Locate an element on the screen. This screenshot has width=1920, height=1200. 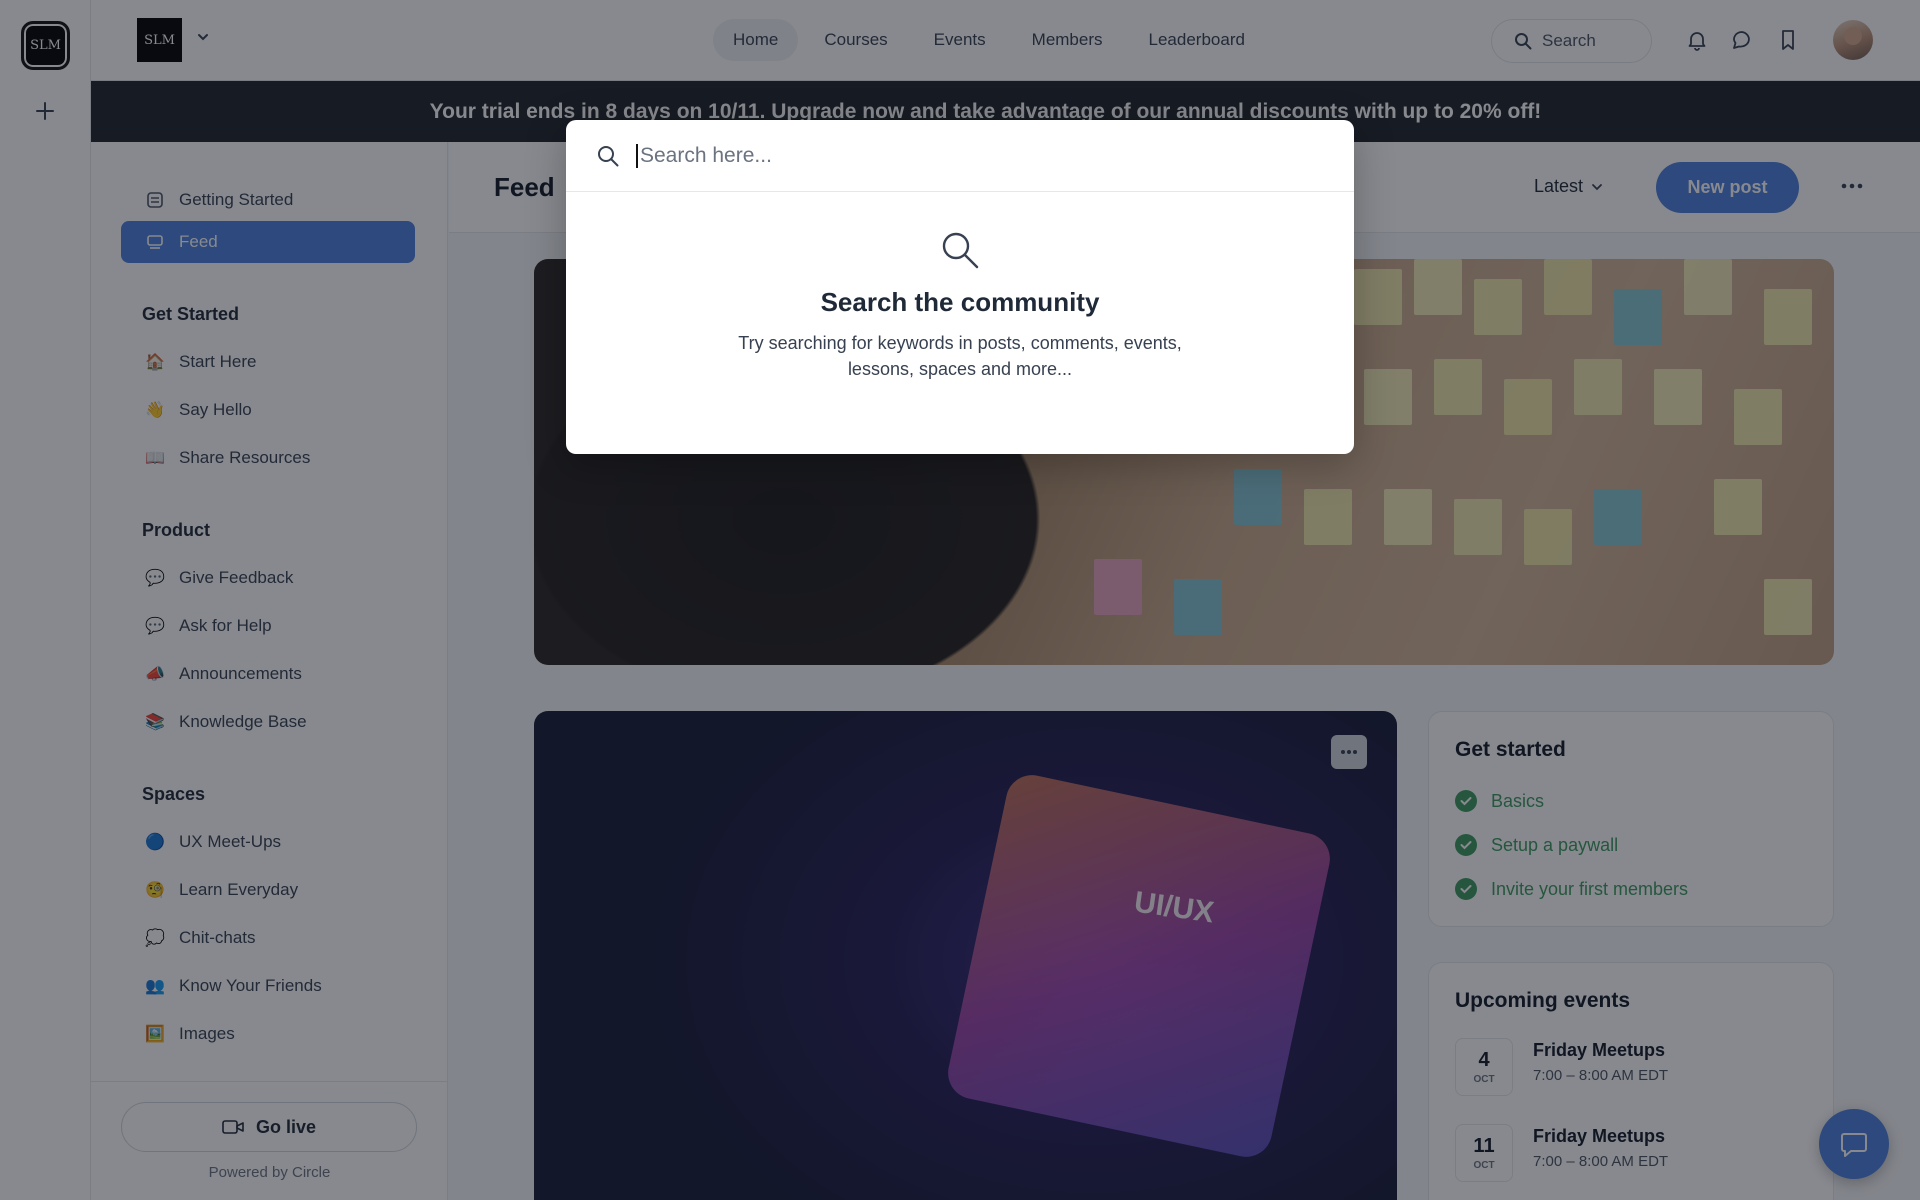
empty-state-title: Search the community is located at coordinates (960, 302).